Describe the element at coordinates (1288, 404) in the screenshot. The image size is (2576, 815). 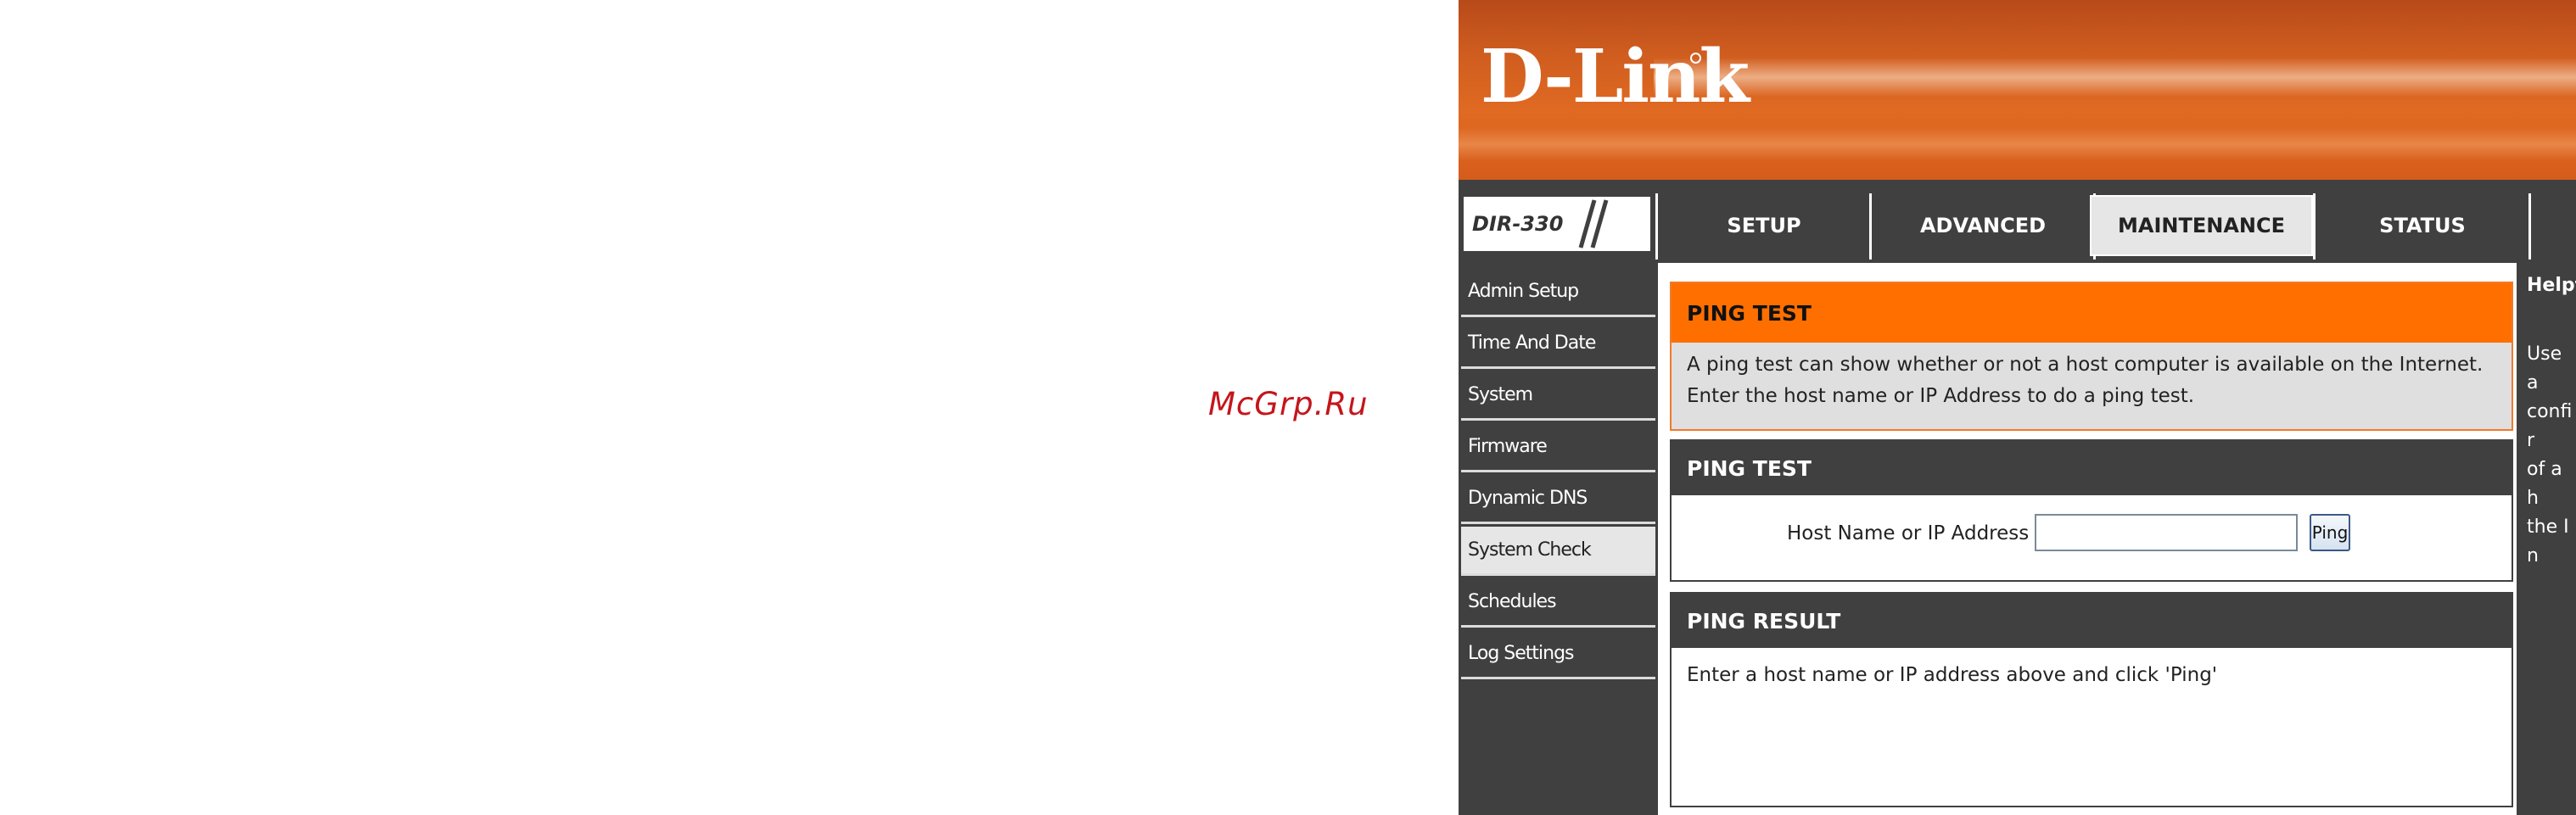
I see `watermark: McGrp.Ru` at that location.